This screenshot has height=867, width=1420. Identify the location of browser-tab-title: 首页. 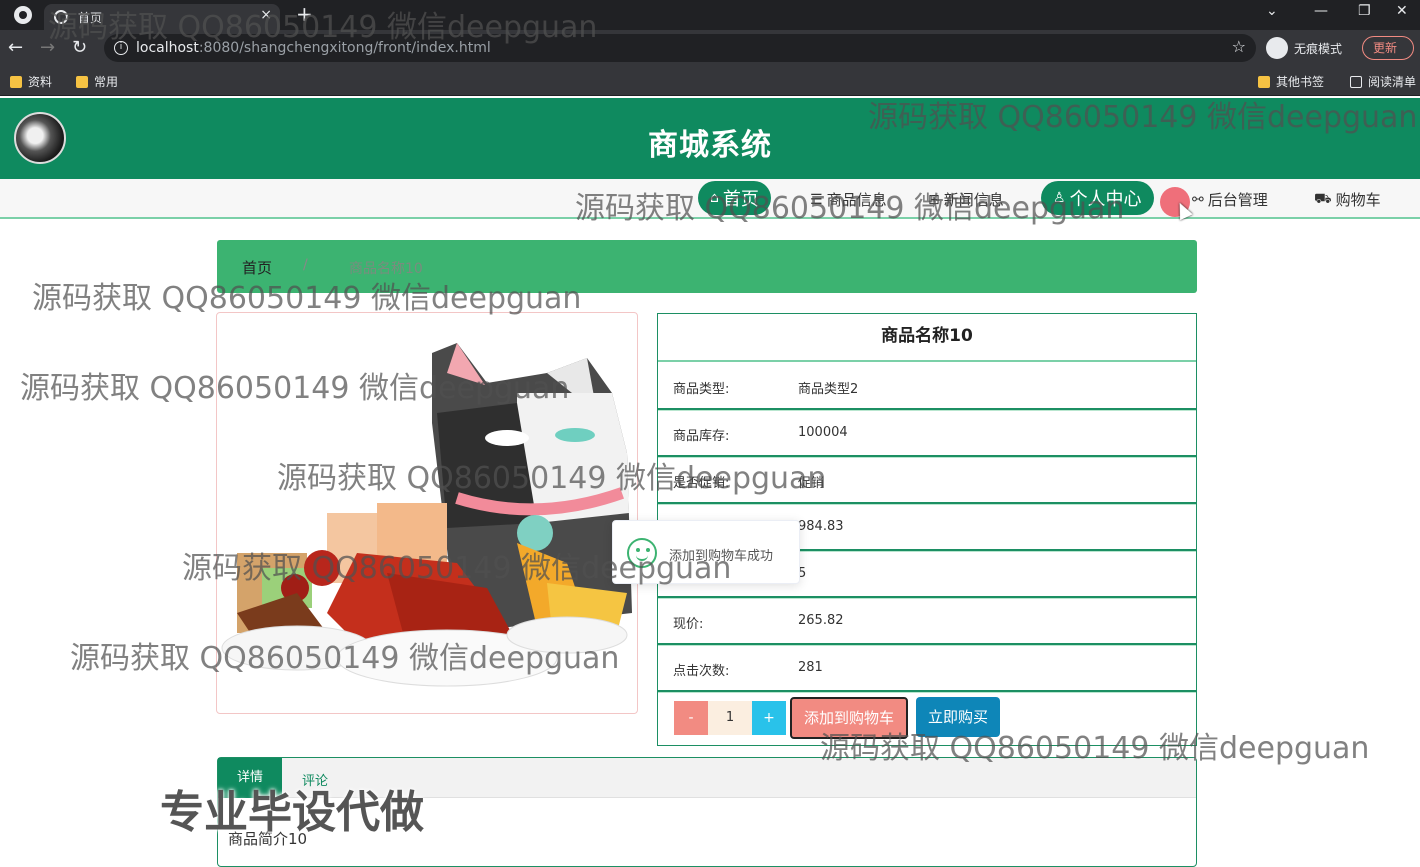
(90, 18).